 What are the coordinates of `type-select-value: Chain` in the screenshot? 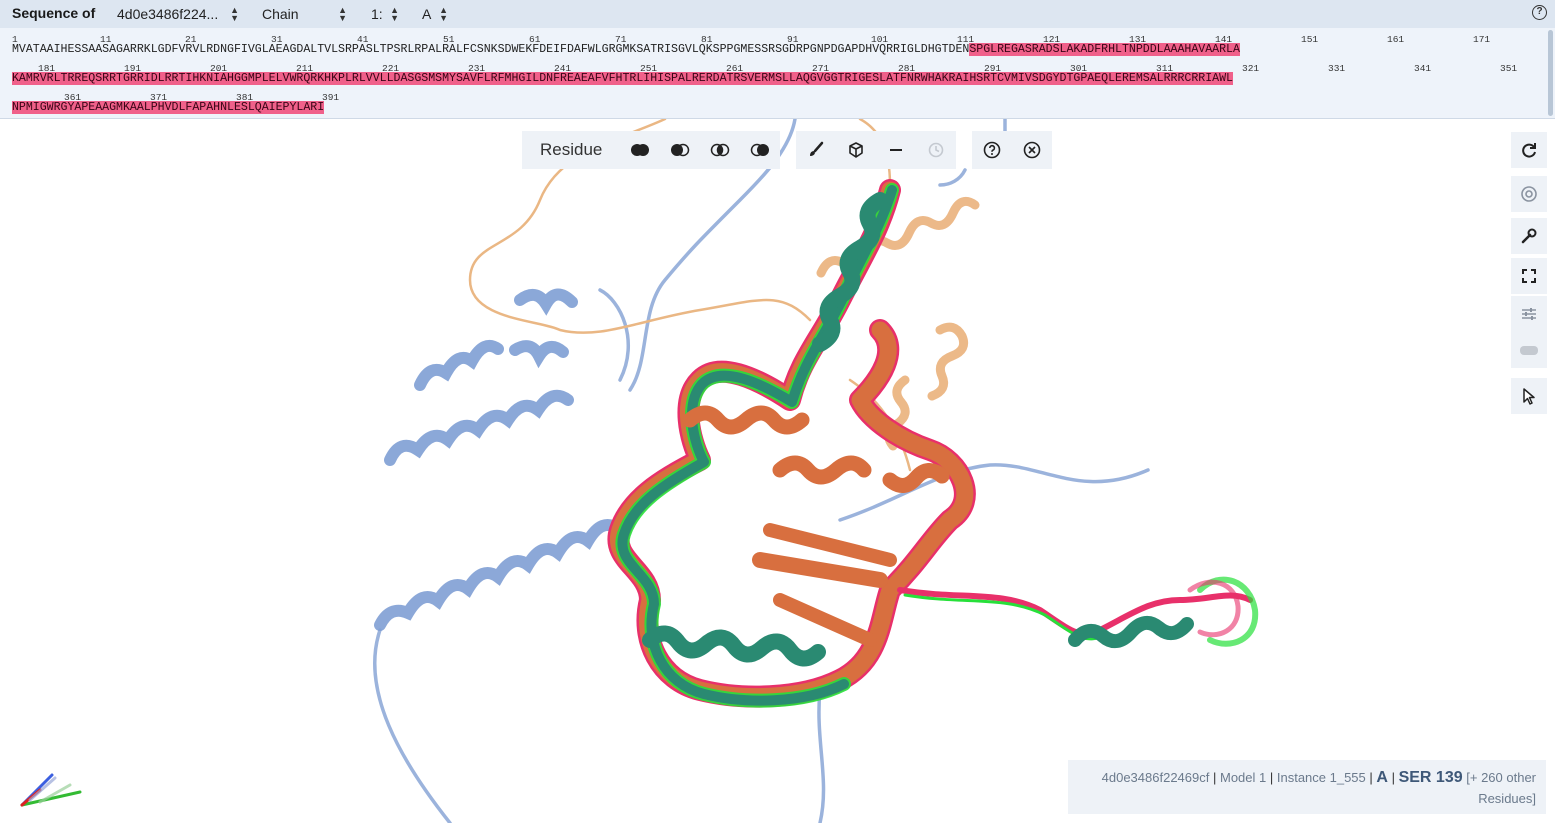 It's located at (280, 14).